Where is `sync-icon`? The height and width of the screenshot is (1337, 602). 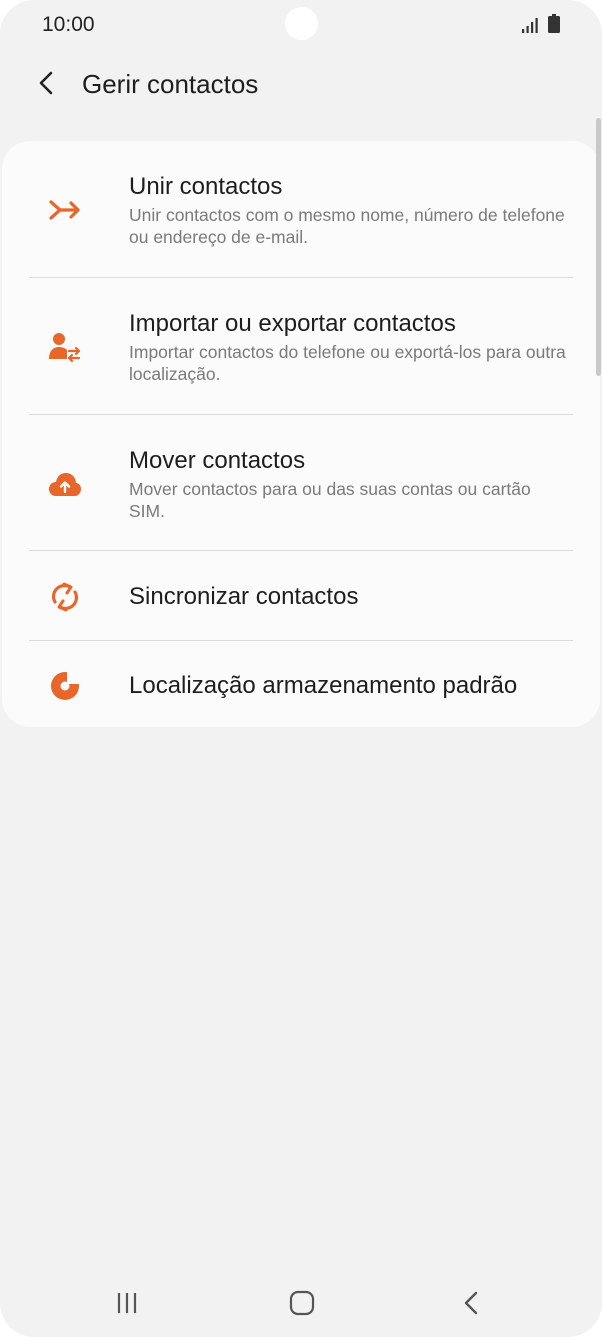 sync-icon is located at coordinates (65, 597).